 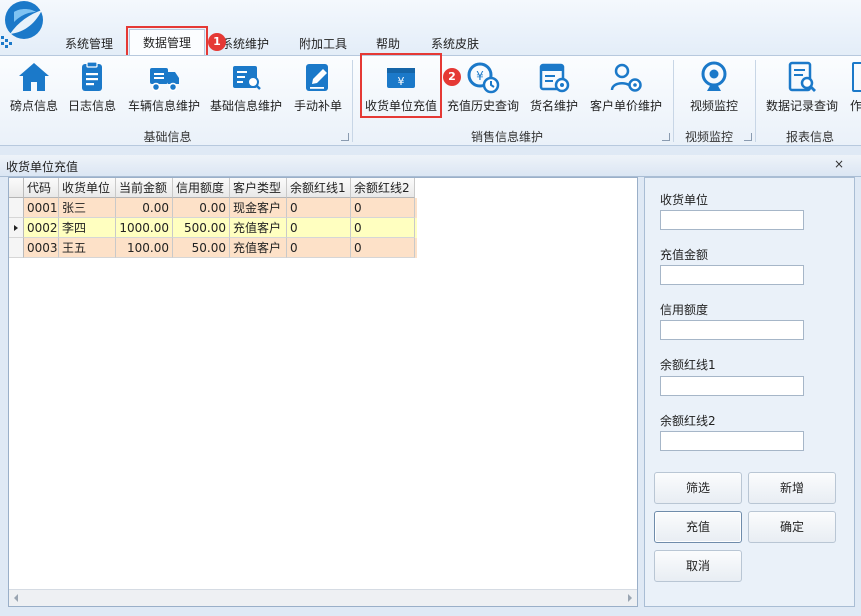 I want to click on confirm-button: 确定, so click(x=792, y=527).